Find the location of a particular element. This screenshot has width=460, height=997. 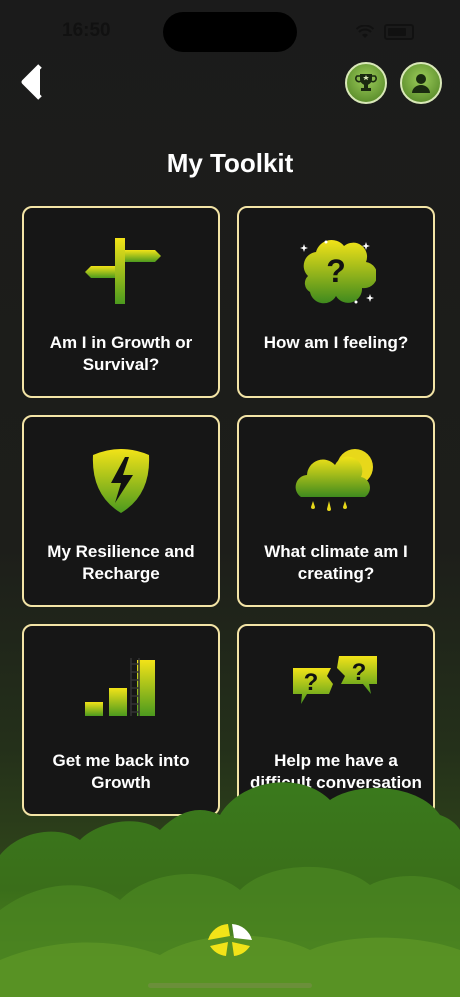

card-label: Am I in Growth or Survival? is located at coordinates (121, 353).